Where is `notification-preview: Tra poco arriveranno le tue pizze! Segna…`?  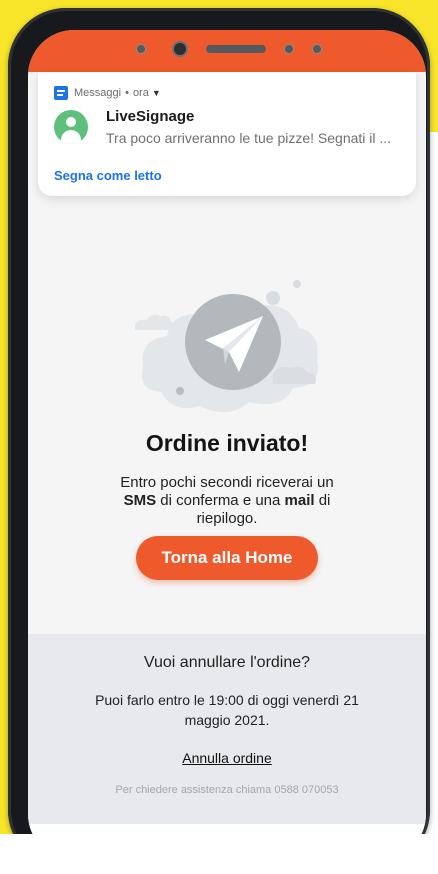 notification-preview: Tra poco arriveranno le tue pizze! Segna… is located at coordinates (249, 138).